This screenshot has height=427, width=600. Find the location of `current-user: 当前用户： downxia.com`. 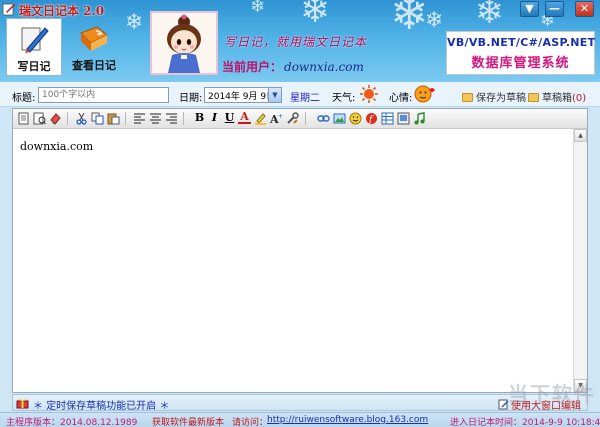

current-user: 当前用户： downxia.com is located at coordinates (293, 66).